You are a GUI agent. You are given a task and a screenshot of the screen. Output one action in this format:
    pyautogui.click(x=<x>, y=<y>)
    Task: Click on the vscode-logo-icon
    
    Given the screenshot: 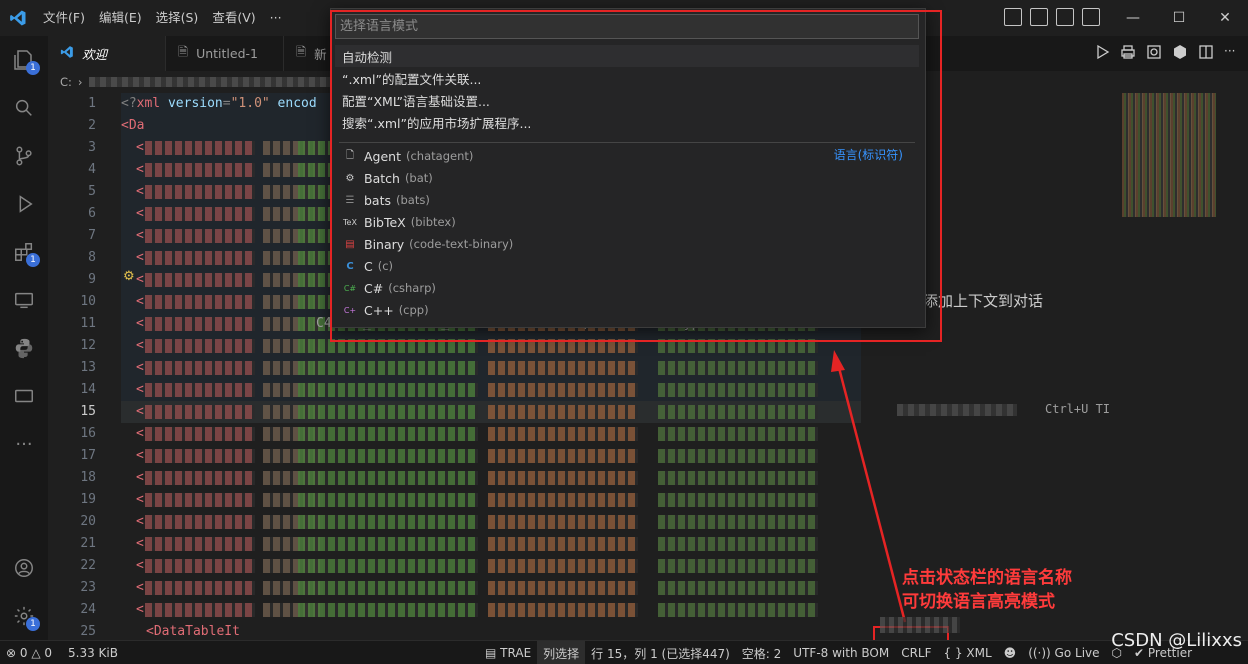 What is the action you would take?
    pyautogui.click(x=18, y=18)
    